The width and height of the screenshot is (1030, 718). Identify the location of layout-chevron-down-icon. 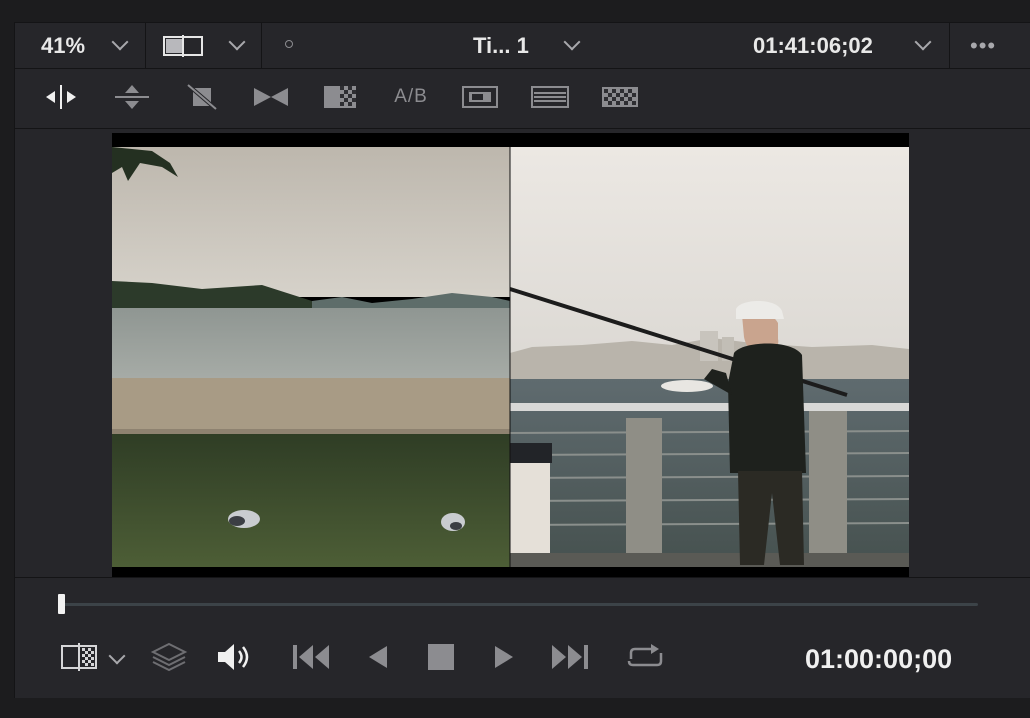
(237, 42).